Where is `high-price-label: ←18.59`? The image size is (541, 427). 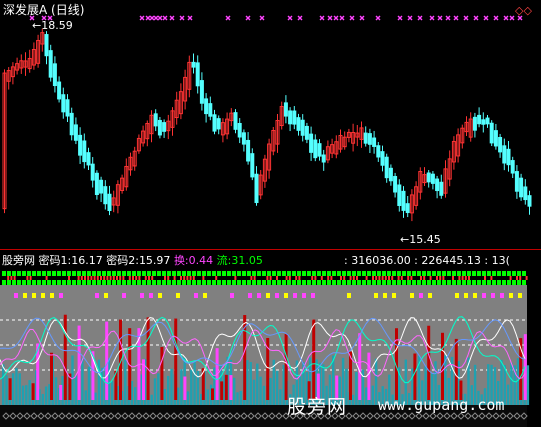
high-price-label: ←18.59 is located at coordinates (52, 25).